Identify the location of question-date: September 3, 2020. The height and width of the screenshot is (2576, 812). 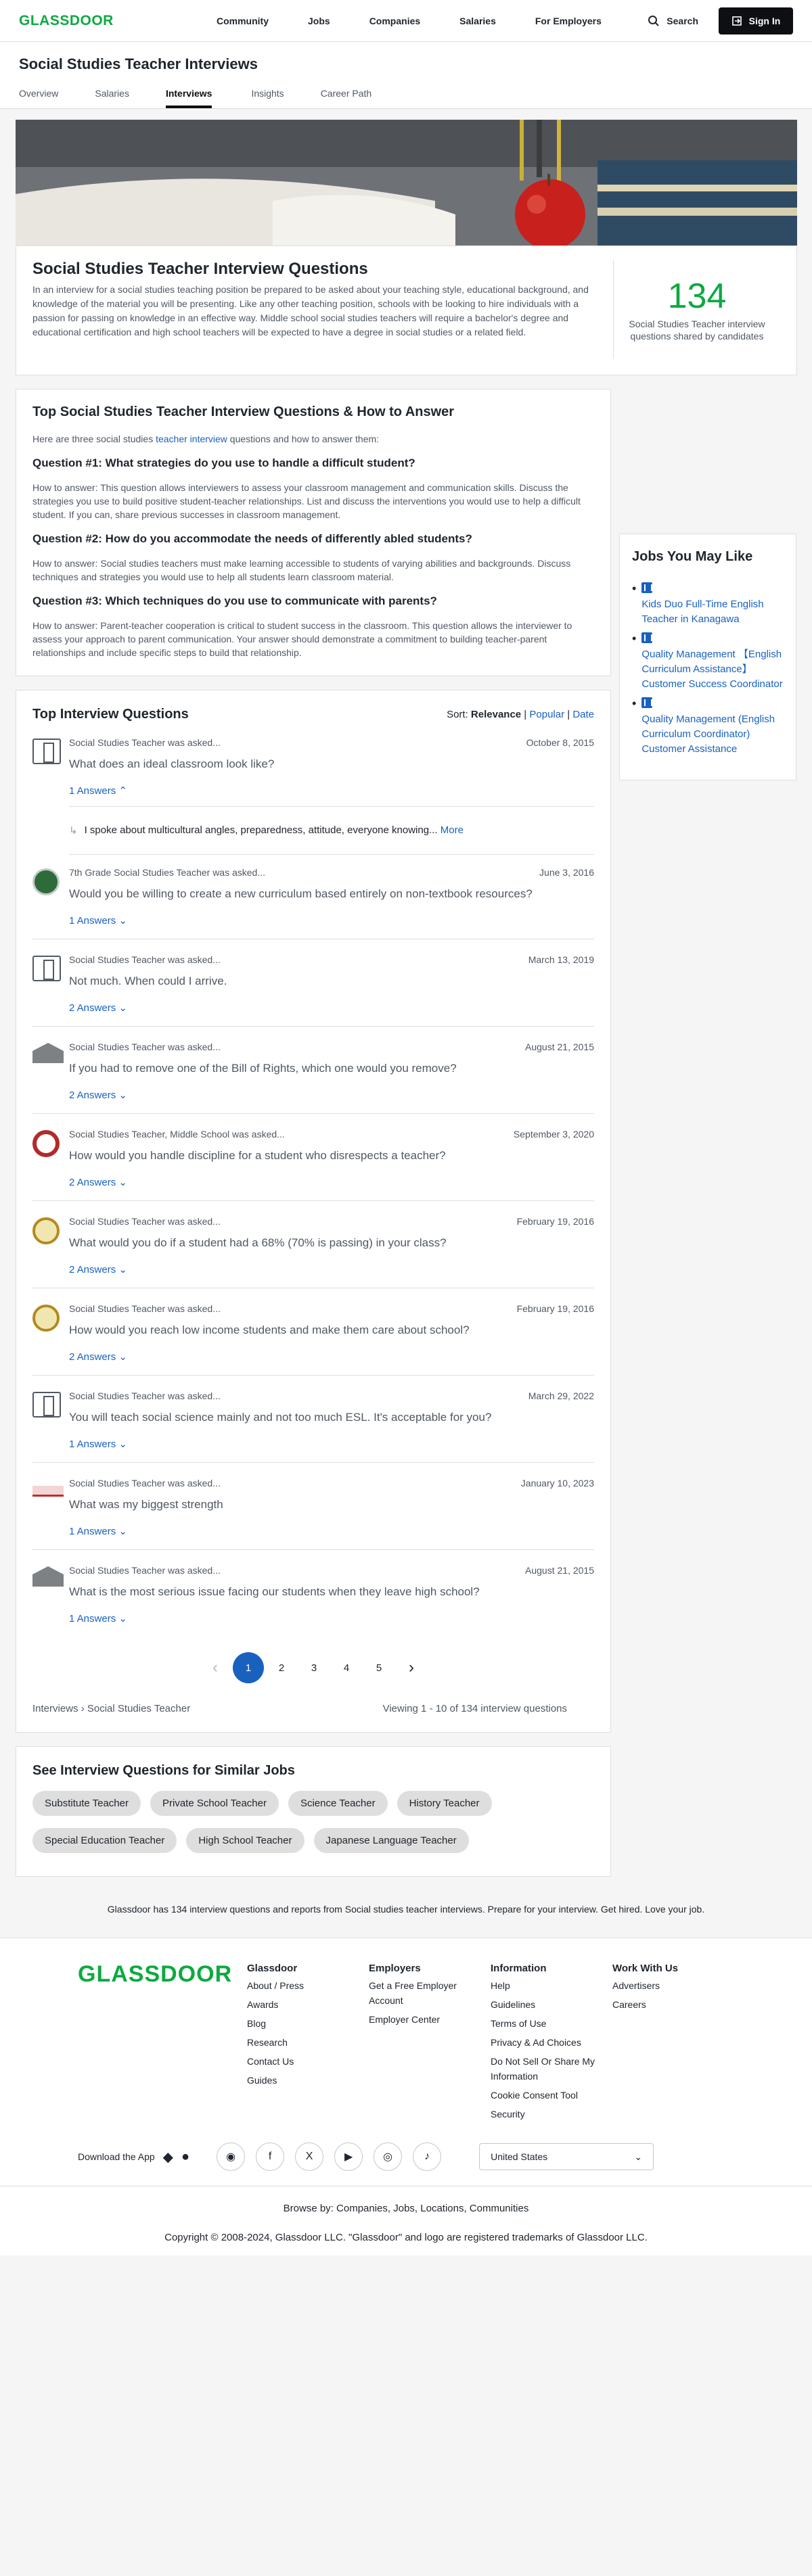
(553, 1134).